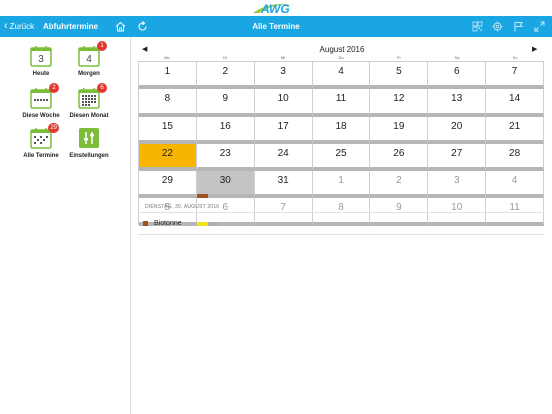 The width and height of the screenshot is (552, 414). Describe the element at coordinates (102, 88) in the screenshot. I see `count-badge: 6` at that location.